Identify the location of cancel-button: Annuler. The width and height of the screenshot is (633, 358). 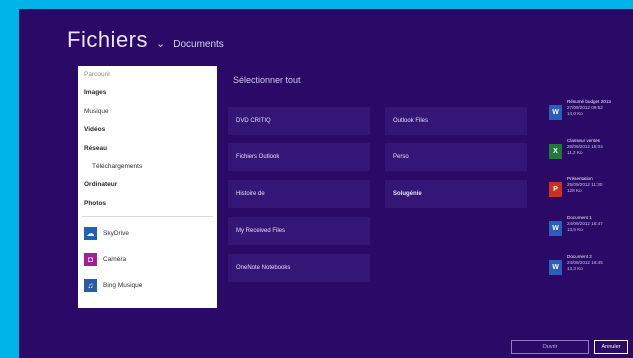
(611, 347).